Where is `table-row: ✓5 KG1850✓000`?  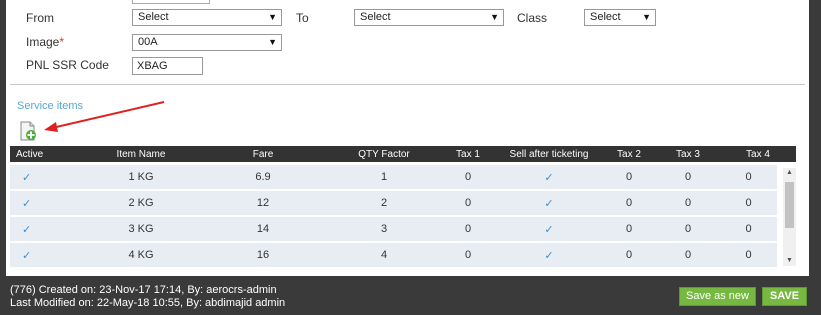
table-row: ✓5 KG1850✓000 is located at coordinates (393, 268).